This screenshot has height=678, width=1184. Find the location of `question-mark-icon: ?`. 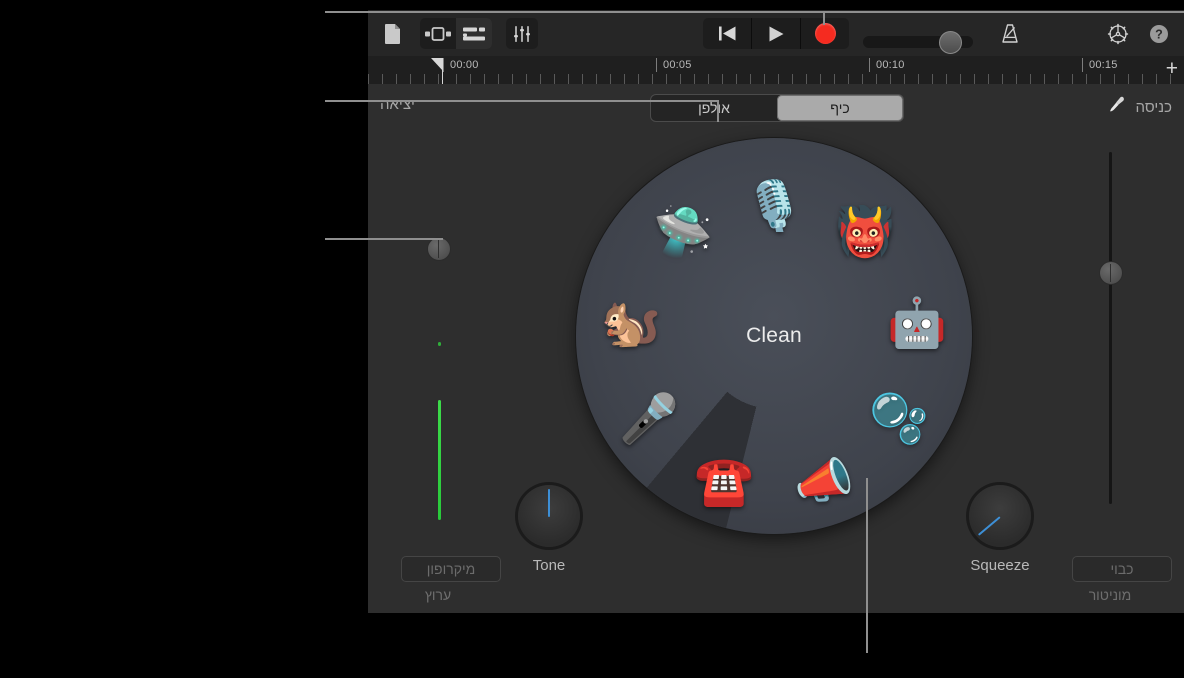

question-mark-icon: ? is located at coordinates (1159, 34).